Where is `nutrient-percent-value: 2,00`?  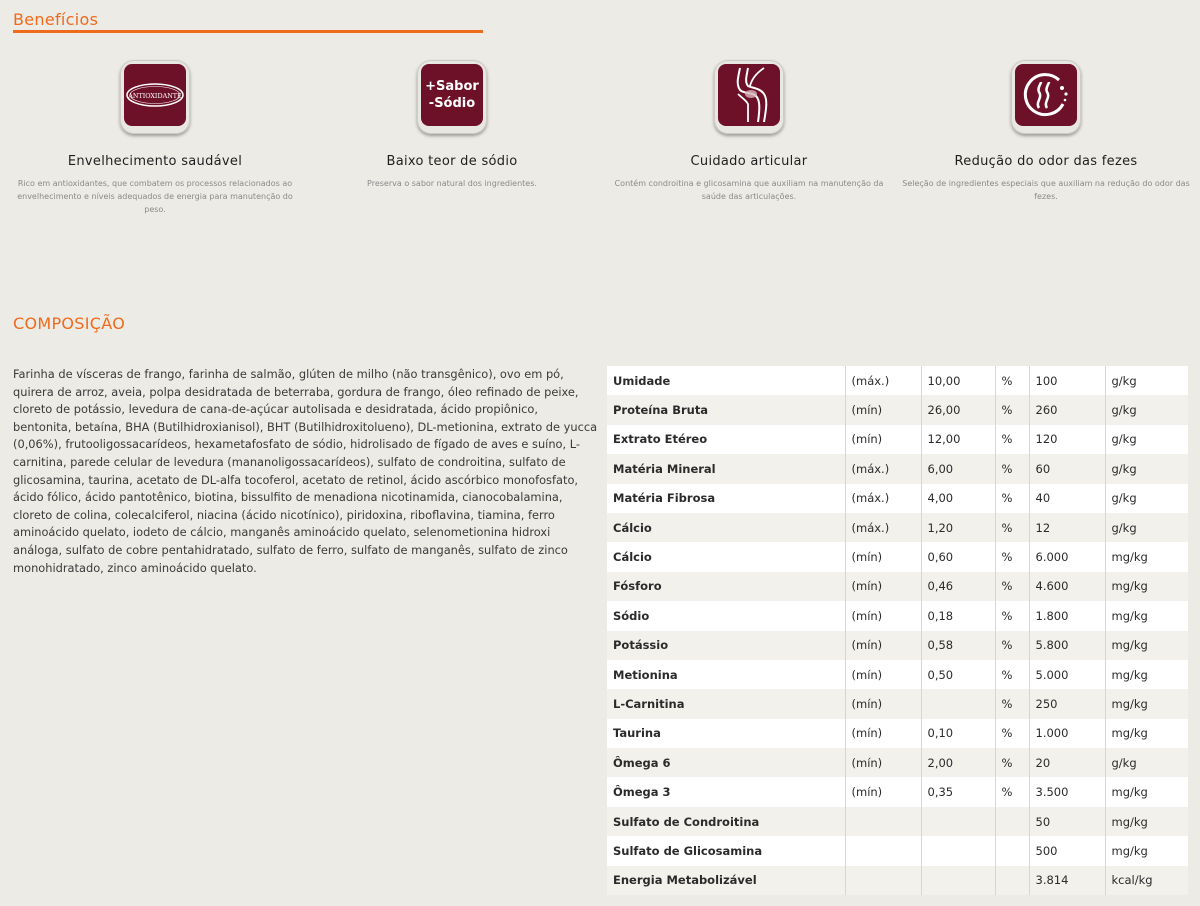
nutrient-percent-value: 2,00 is located at coordinates (958, 763).